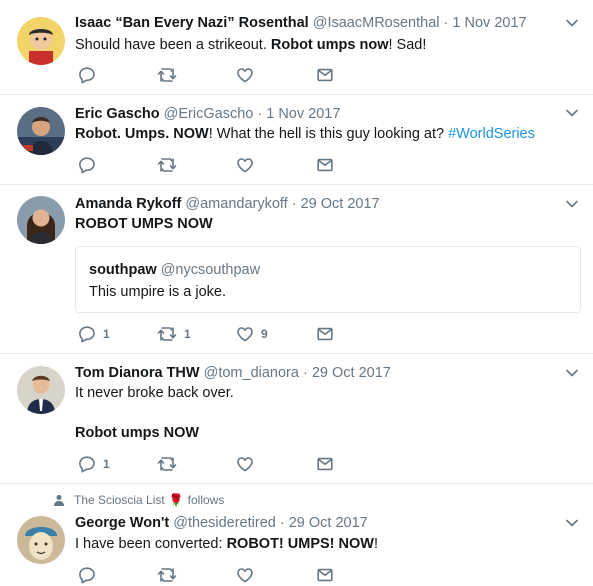  Describe the element at coordinates (329, 45) in the screenshot. I see `bold-text: Robot umps now` at that location.